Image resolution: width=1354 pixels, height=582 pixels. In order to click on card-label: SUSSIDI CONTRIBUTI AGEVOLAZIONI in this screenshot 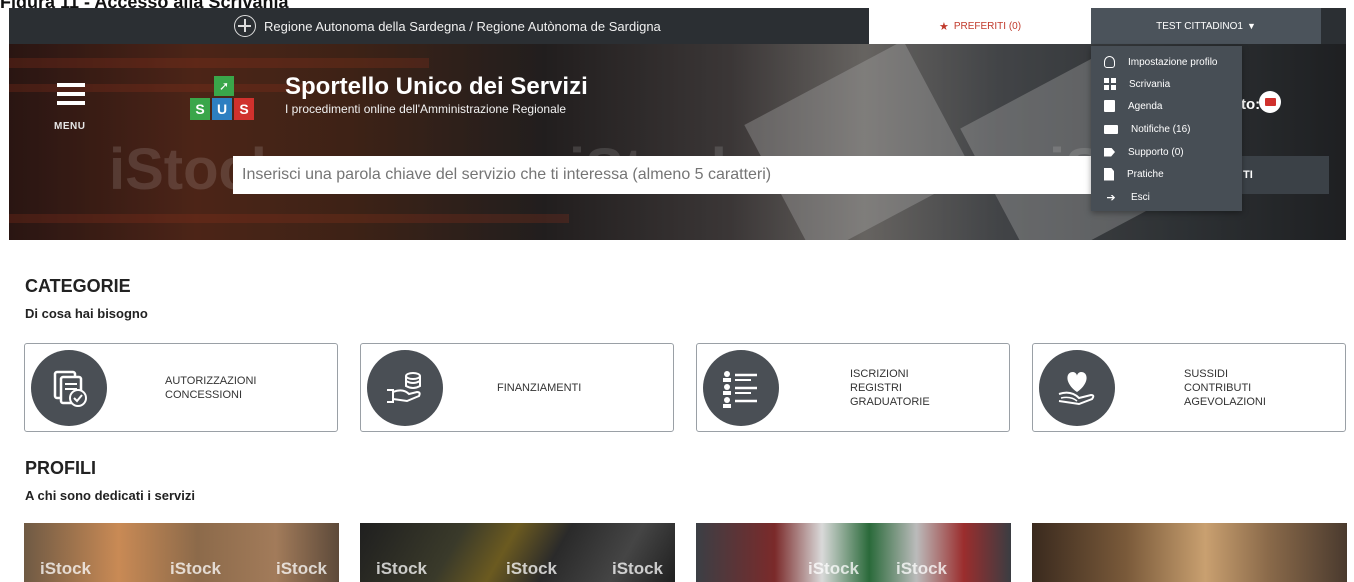, I will do `click(1225, 387)`.